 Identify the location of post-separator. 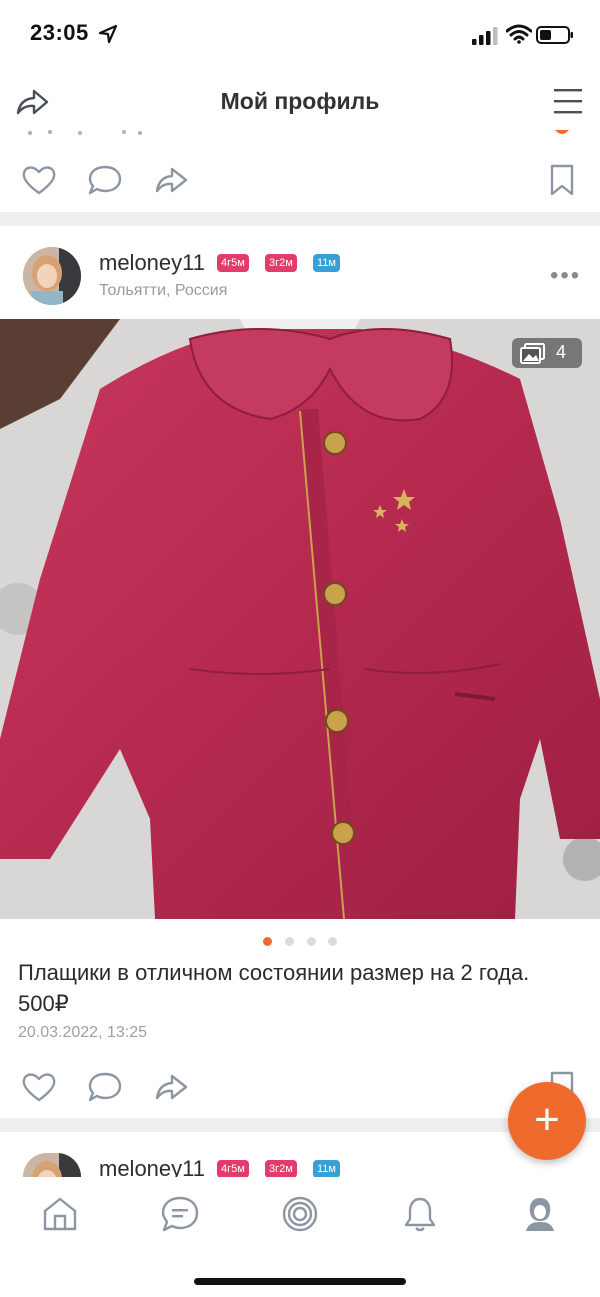
(300, 219).